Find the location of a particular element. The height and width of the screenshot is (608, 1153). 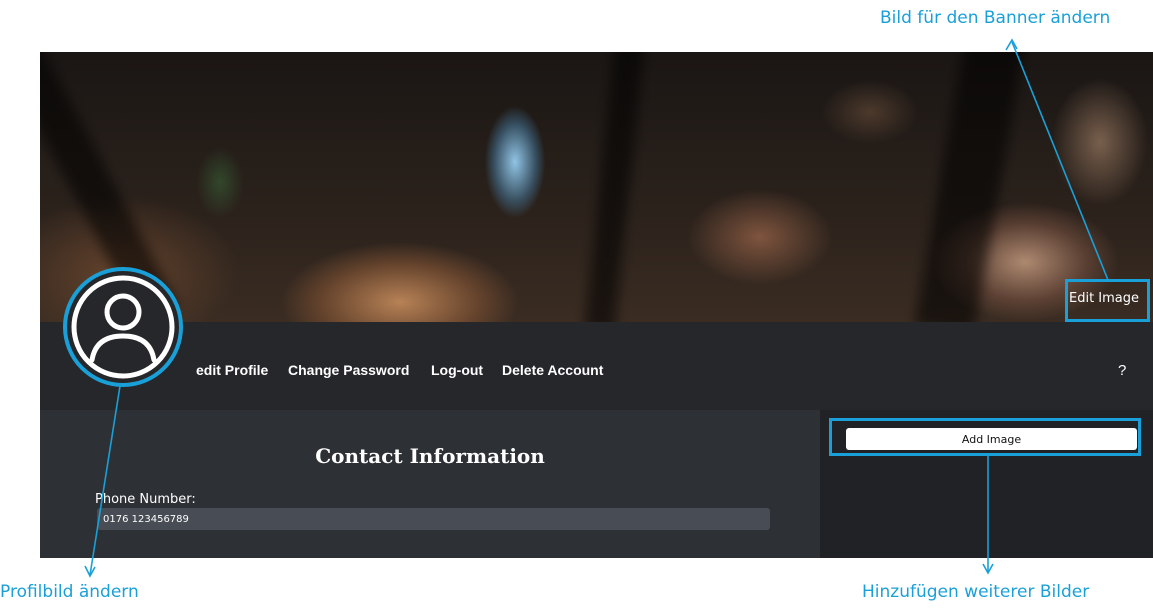

add-image-button: Add Image is located at coordinates (991, 439).